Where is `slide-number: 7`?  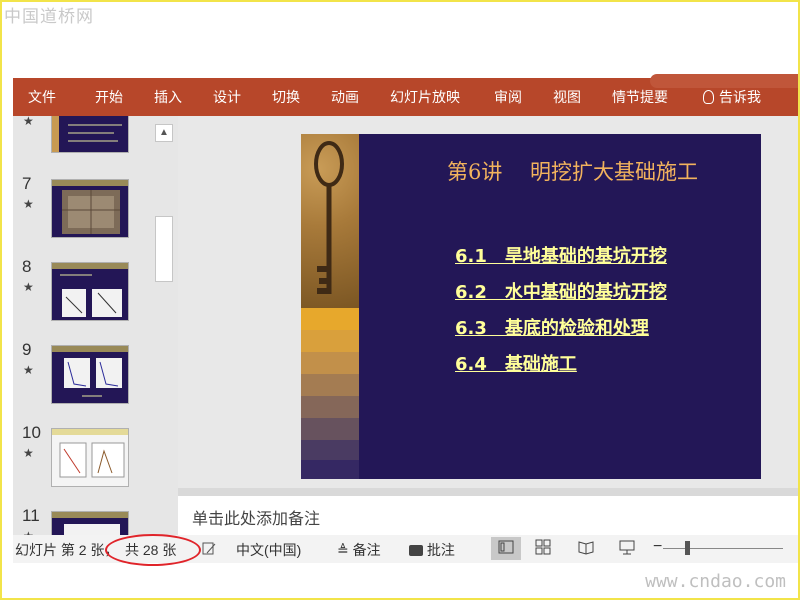 slide-number: 7 is located at coordinates (27, 183).